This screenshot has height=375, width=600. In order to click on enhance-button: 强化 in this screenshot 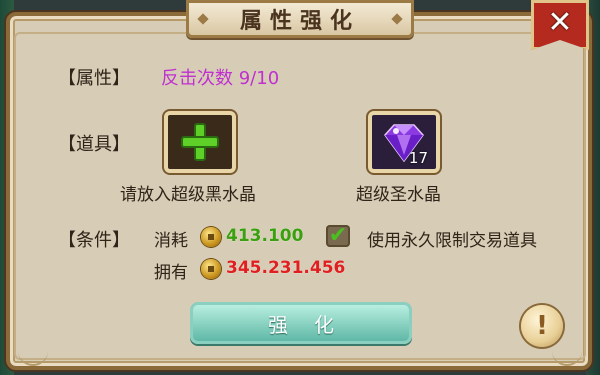, I will do `click(301, 323)`.